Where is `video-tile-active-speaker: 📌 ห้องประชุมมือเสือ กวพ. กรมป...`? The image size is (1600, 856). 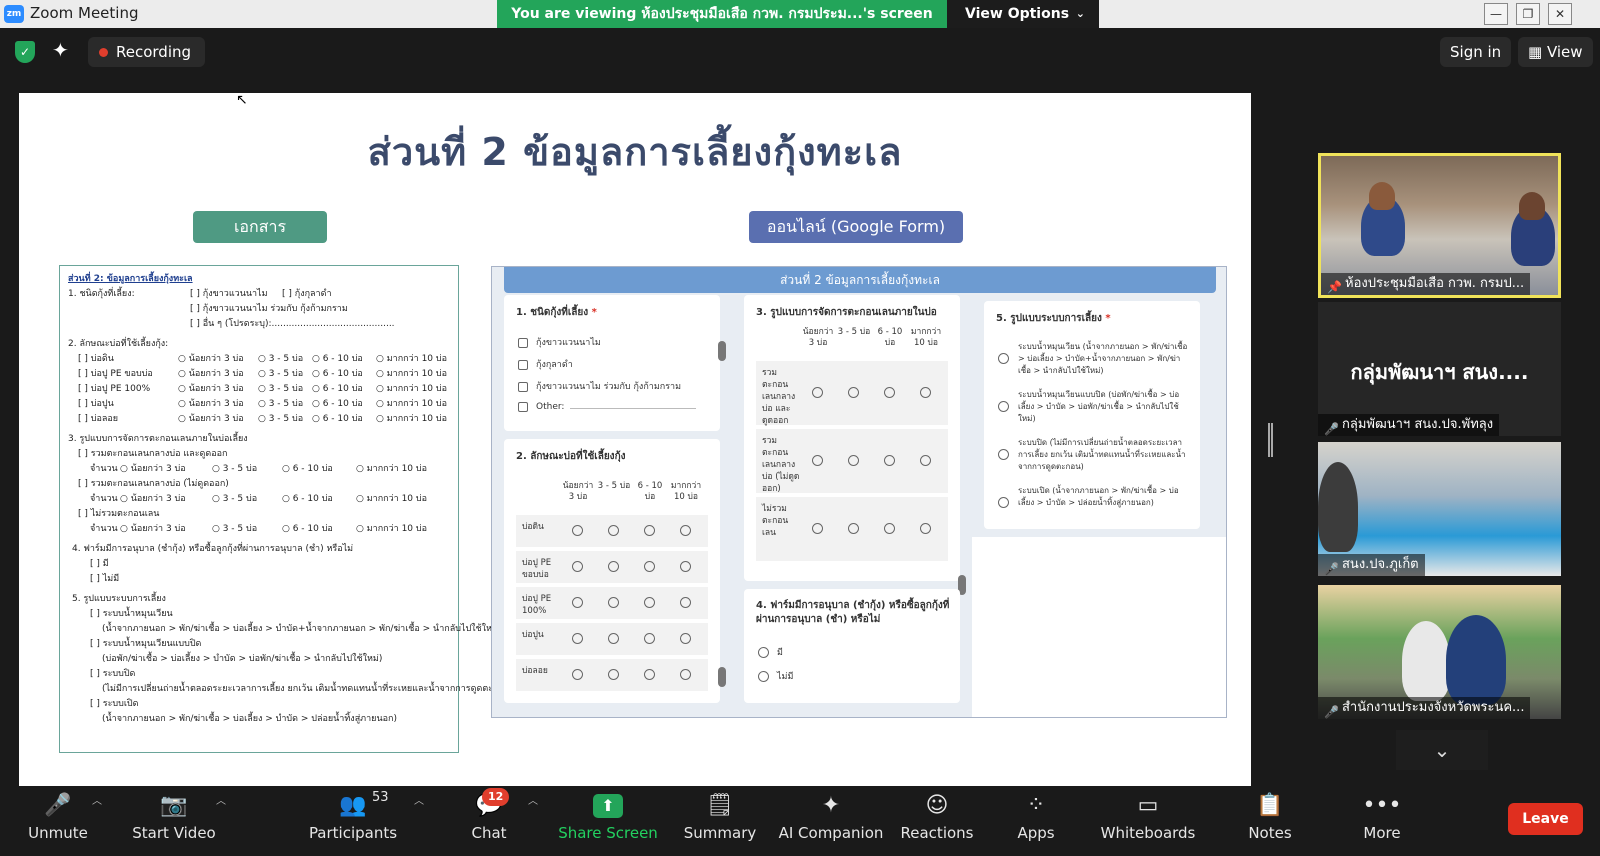
video-tile-active-speaker: 📌 ห้องประชุมมือเสือ กวพ. กรมป... is located at coordinates (1439, 225).